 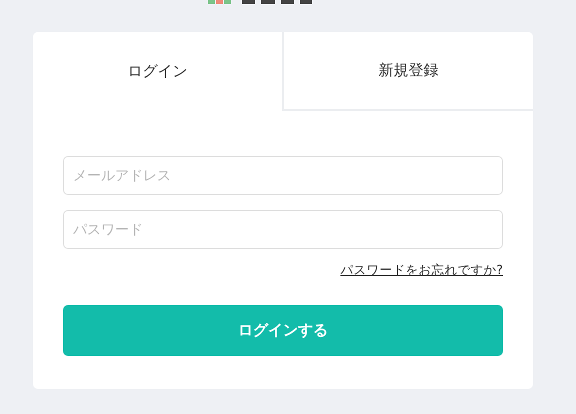 What do you see at coordinates (283, 229) in the screenshot?
I see `password-field: パスワード` at bounding box center [283, 229].